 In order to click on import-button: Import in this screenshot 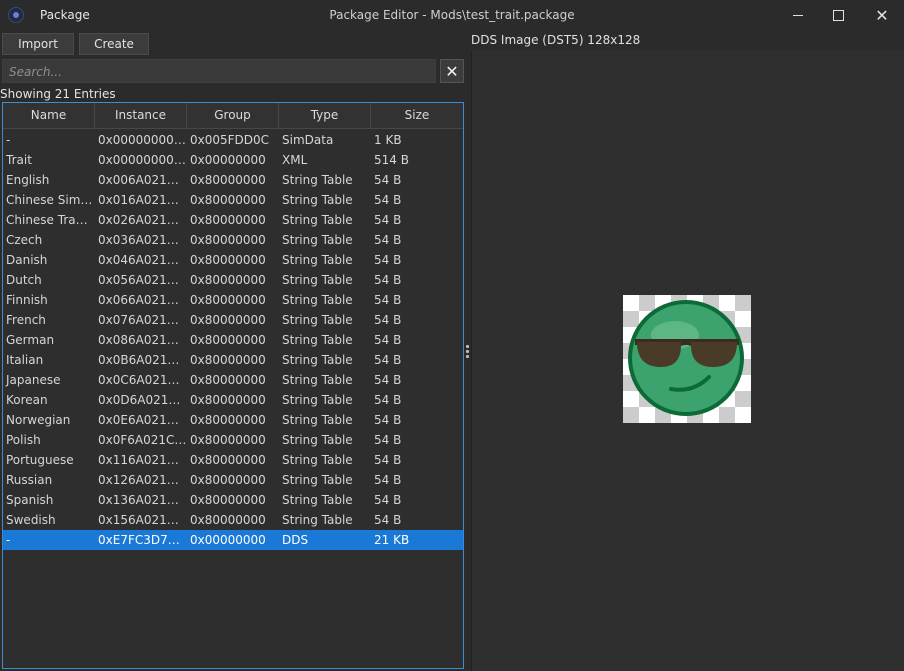, I will do `click(38, 44)`.